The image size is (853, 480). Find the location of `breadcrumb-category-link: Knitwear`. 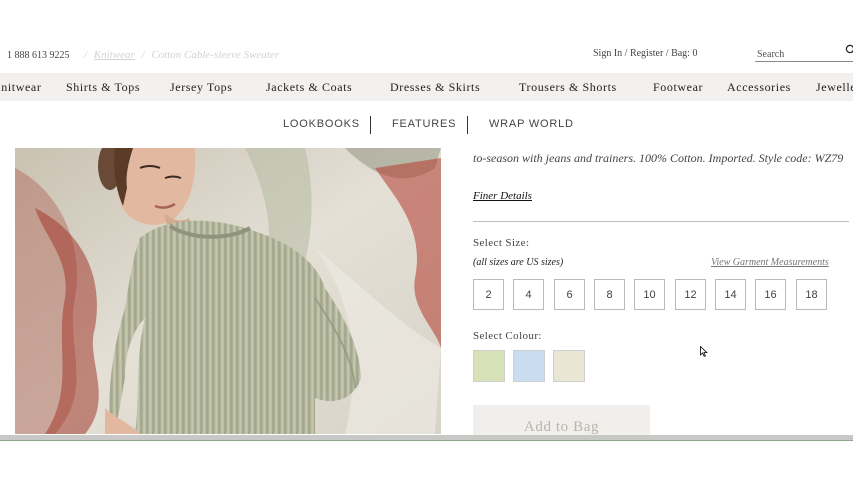

breadcrumb-category-link: Knitwear is located at coordinates (114, 55).